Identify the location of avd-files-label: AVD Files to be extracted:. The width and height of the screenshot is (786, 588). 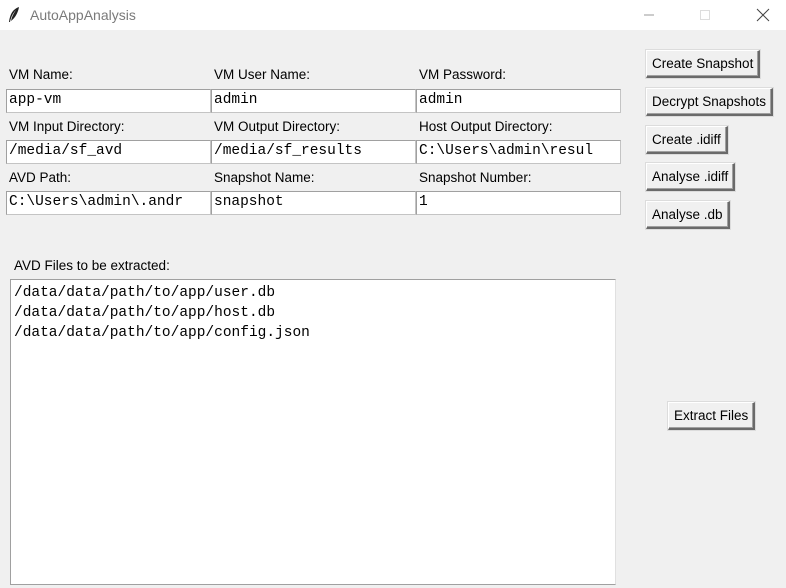
(92, 265).